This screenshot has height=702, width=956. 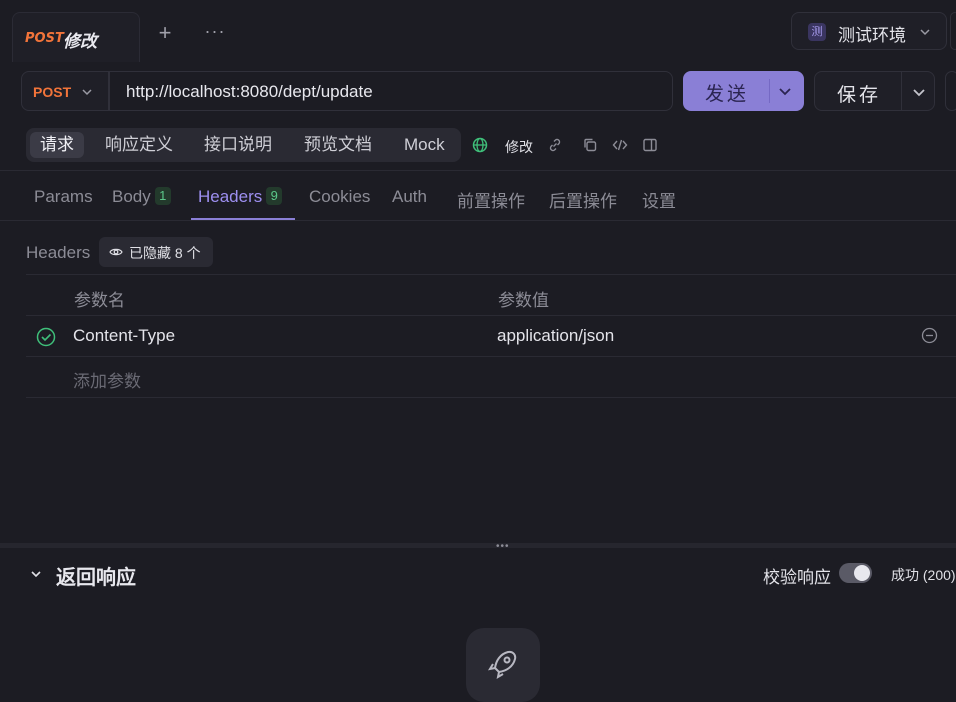 I want to click on hidden-headers-toggle: 已隐藏 8 个, so click(x=156, y=252).